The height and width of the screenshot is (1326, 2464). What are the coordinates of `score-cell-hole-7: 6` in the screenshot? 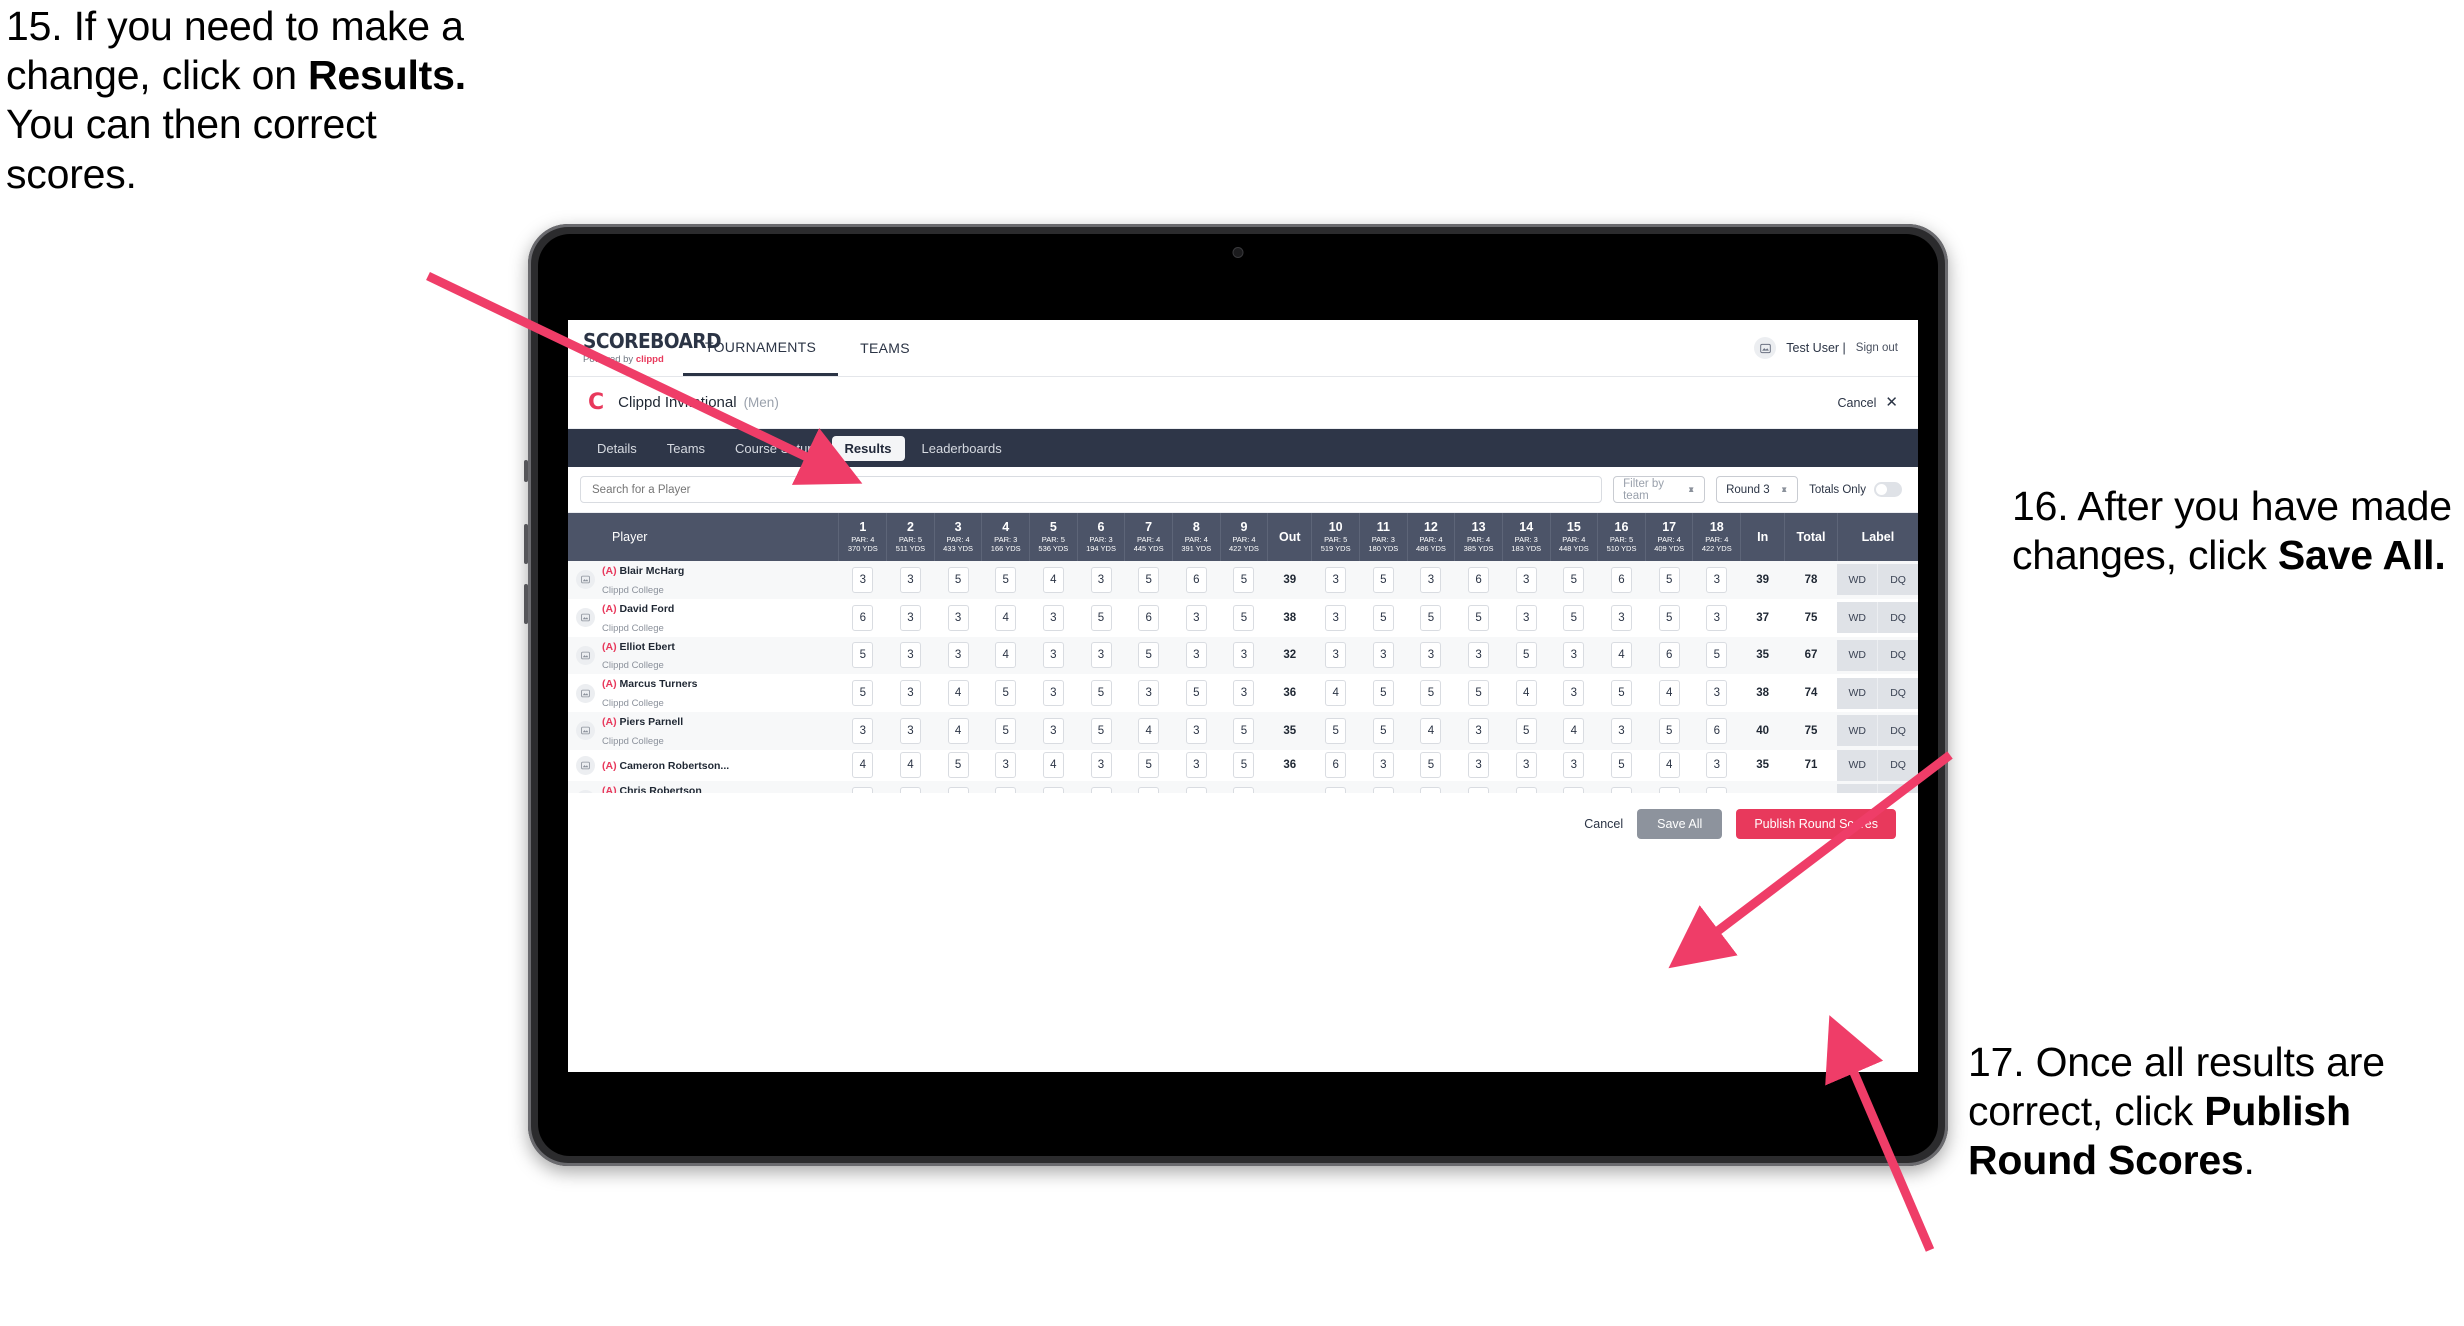 It's located at (1149, 618).